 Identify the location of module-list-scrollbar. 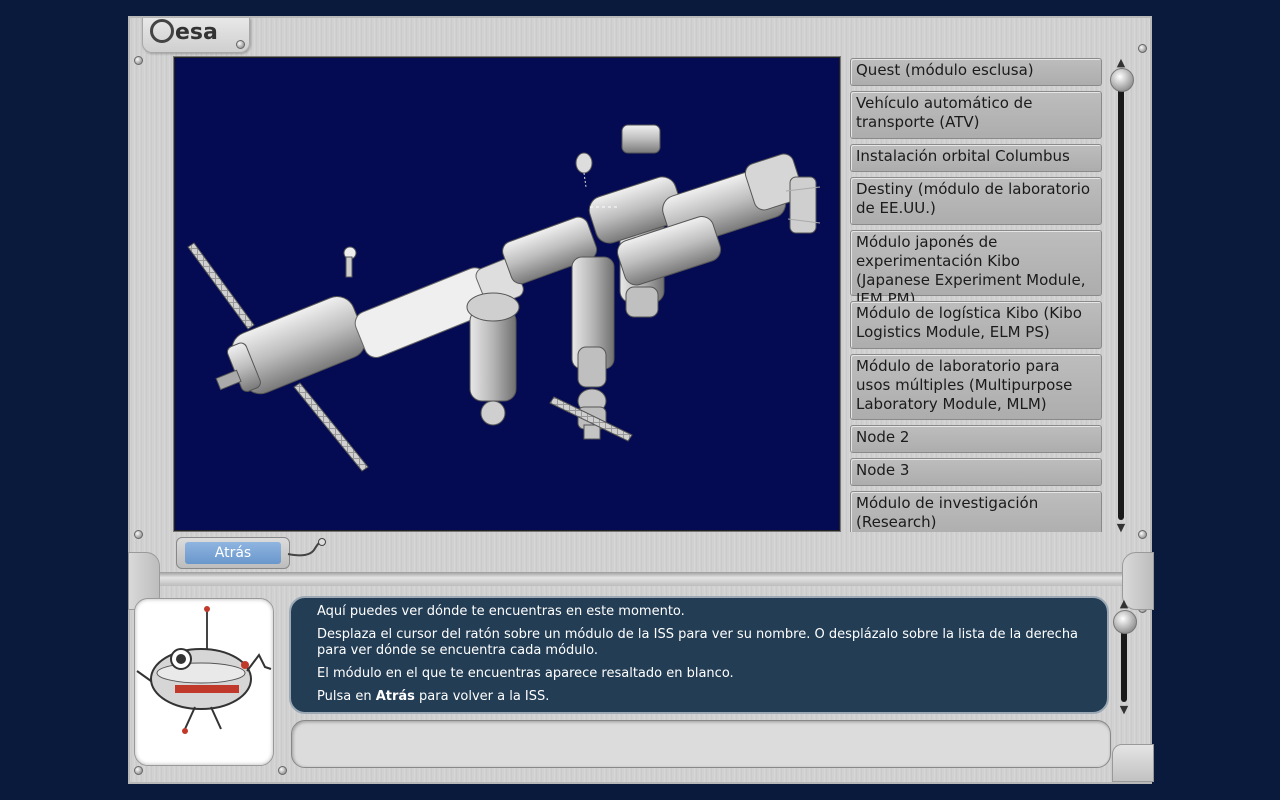
(1121, 295).